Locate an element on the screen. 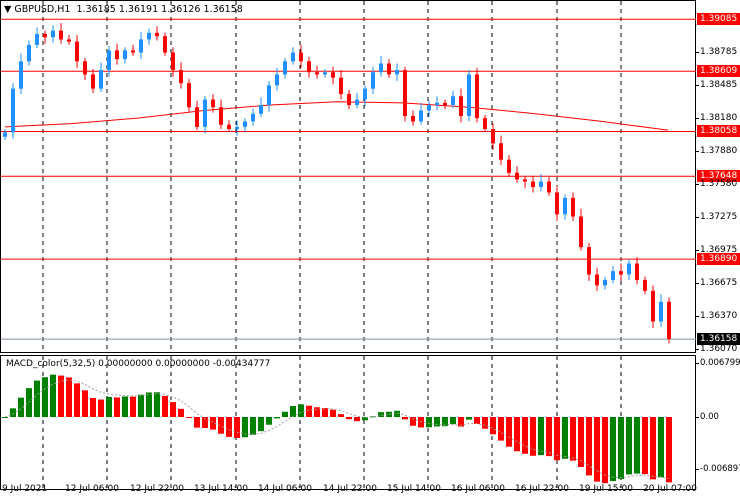 This screenshot has height=500, width=740. close-value: 1.36158 is located at coordinates (223, 9).